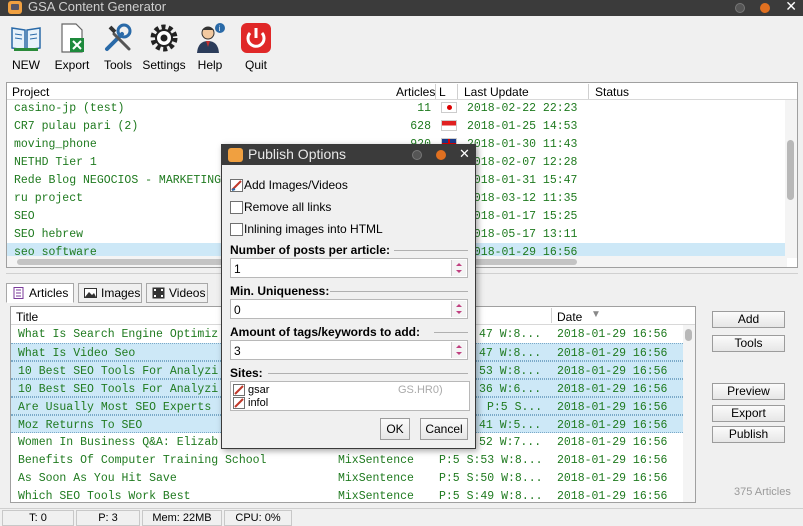 The height and width of the screenshot is (526, 803). Describe the element at coordinates (210, 65) in the screenshot. I see `help-label: Help` at that location.